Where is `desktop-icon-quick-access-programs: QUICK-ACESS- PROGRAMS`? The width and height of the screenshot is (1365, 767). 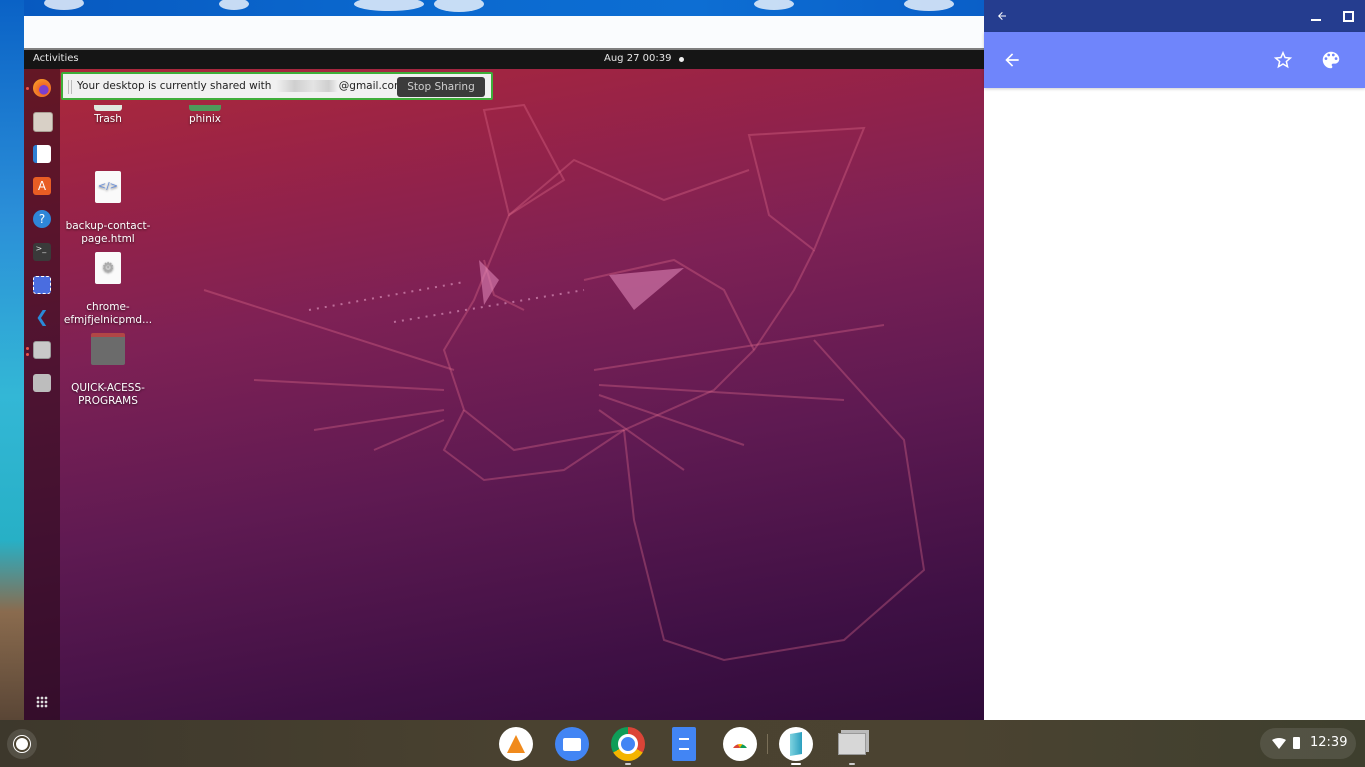
desktop-icon-quick-access-programs: QUICK-ACESS- PROGRAMS is located at coordinates (108, 364).